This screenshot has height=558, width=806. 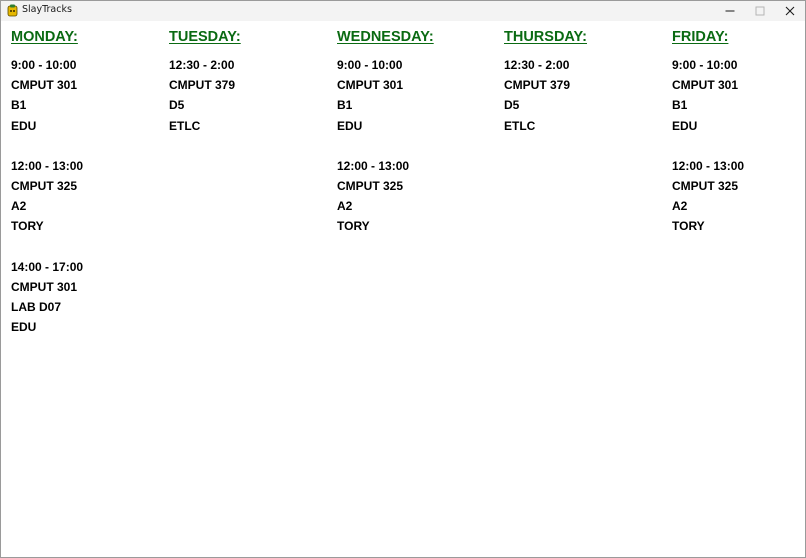 I want to click on minimize-button, so click(x=730, y=11).